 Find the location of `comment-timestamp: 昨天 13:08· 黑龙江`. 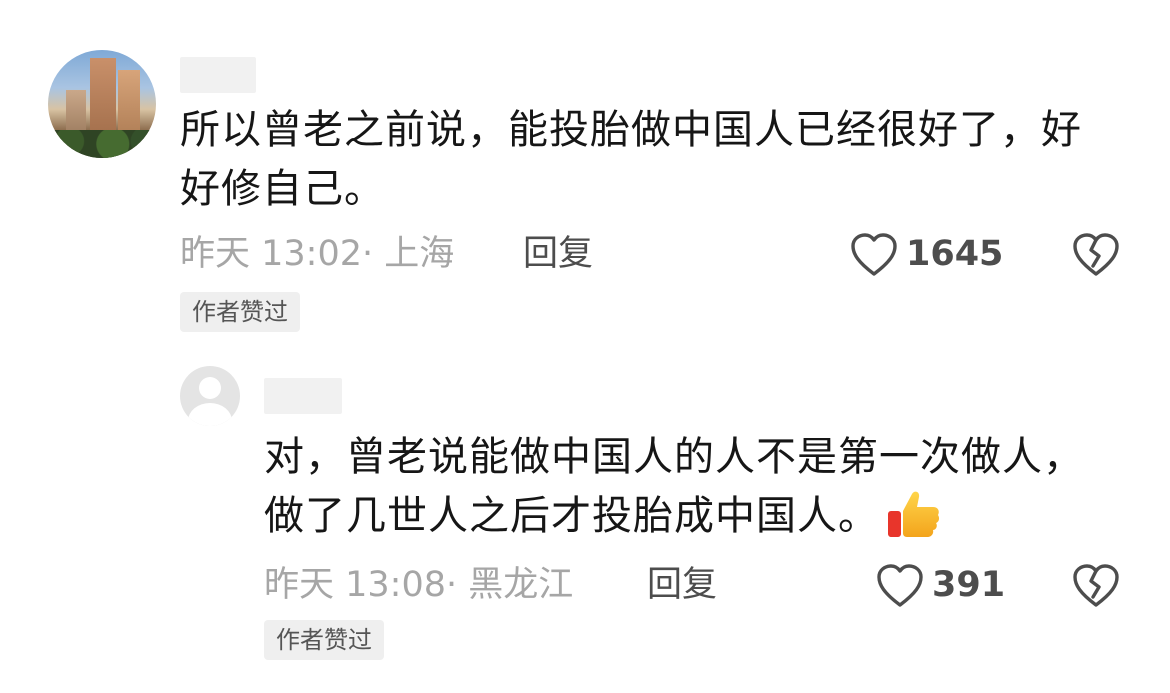

comment-timestamp: 昨天 13:08· 黑龙江 is located at coordinates (418, 585).